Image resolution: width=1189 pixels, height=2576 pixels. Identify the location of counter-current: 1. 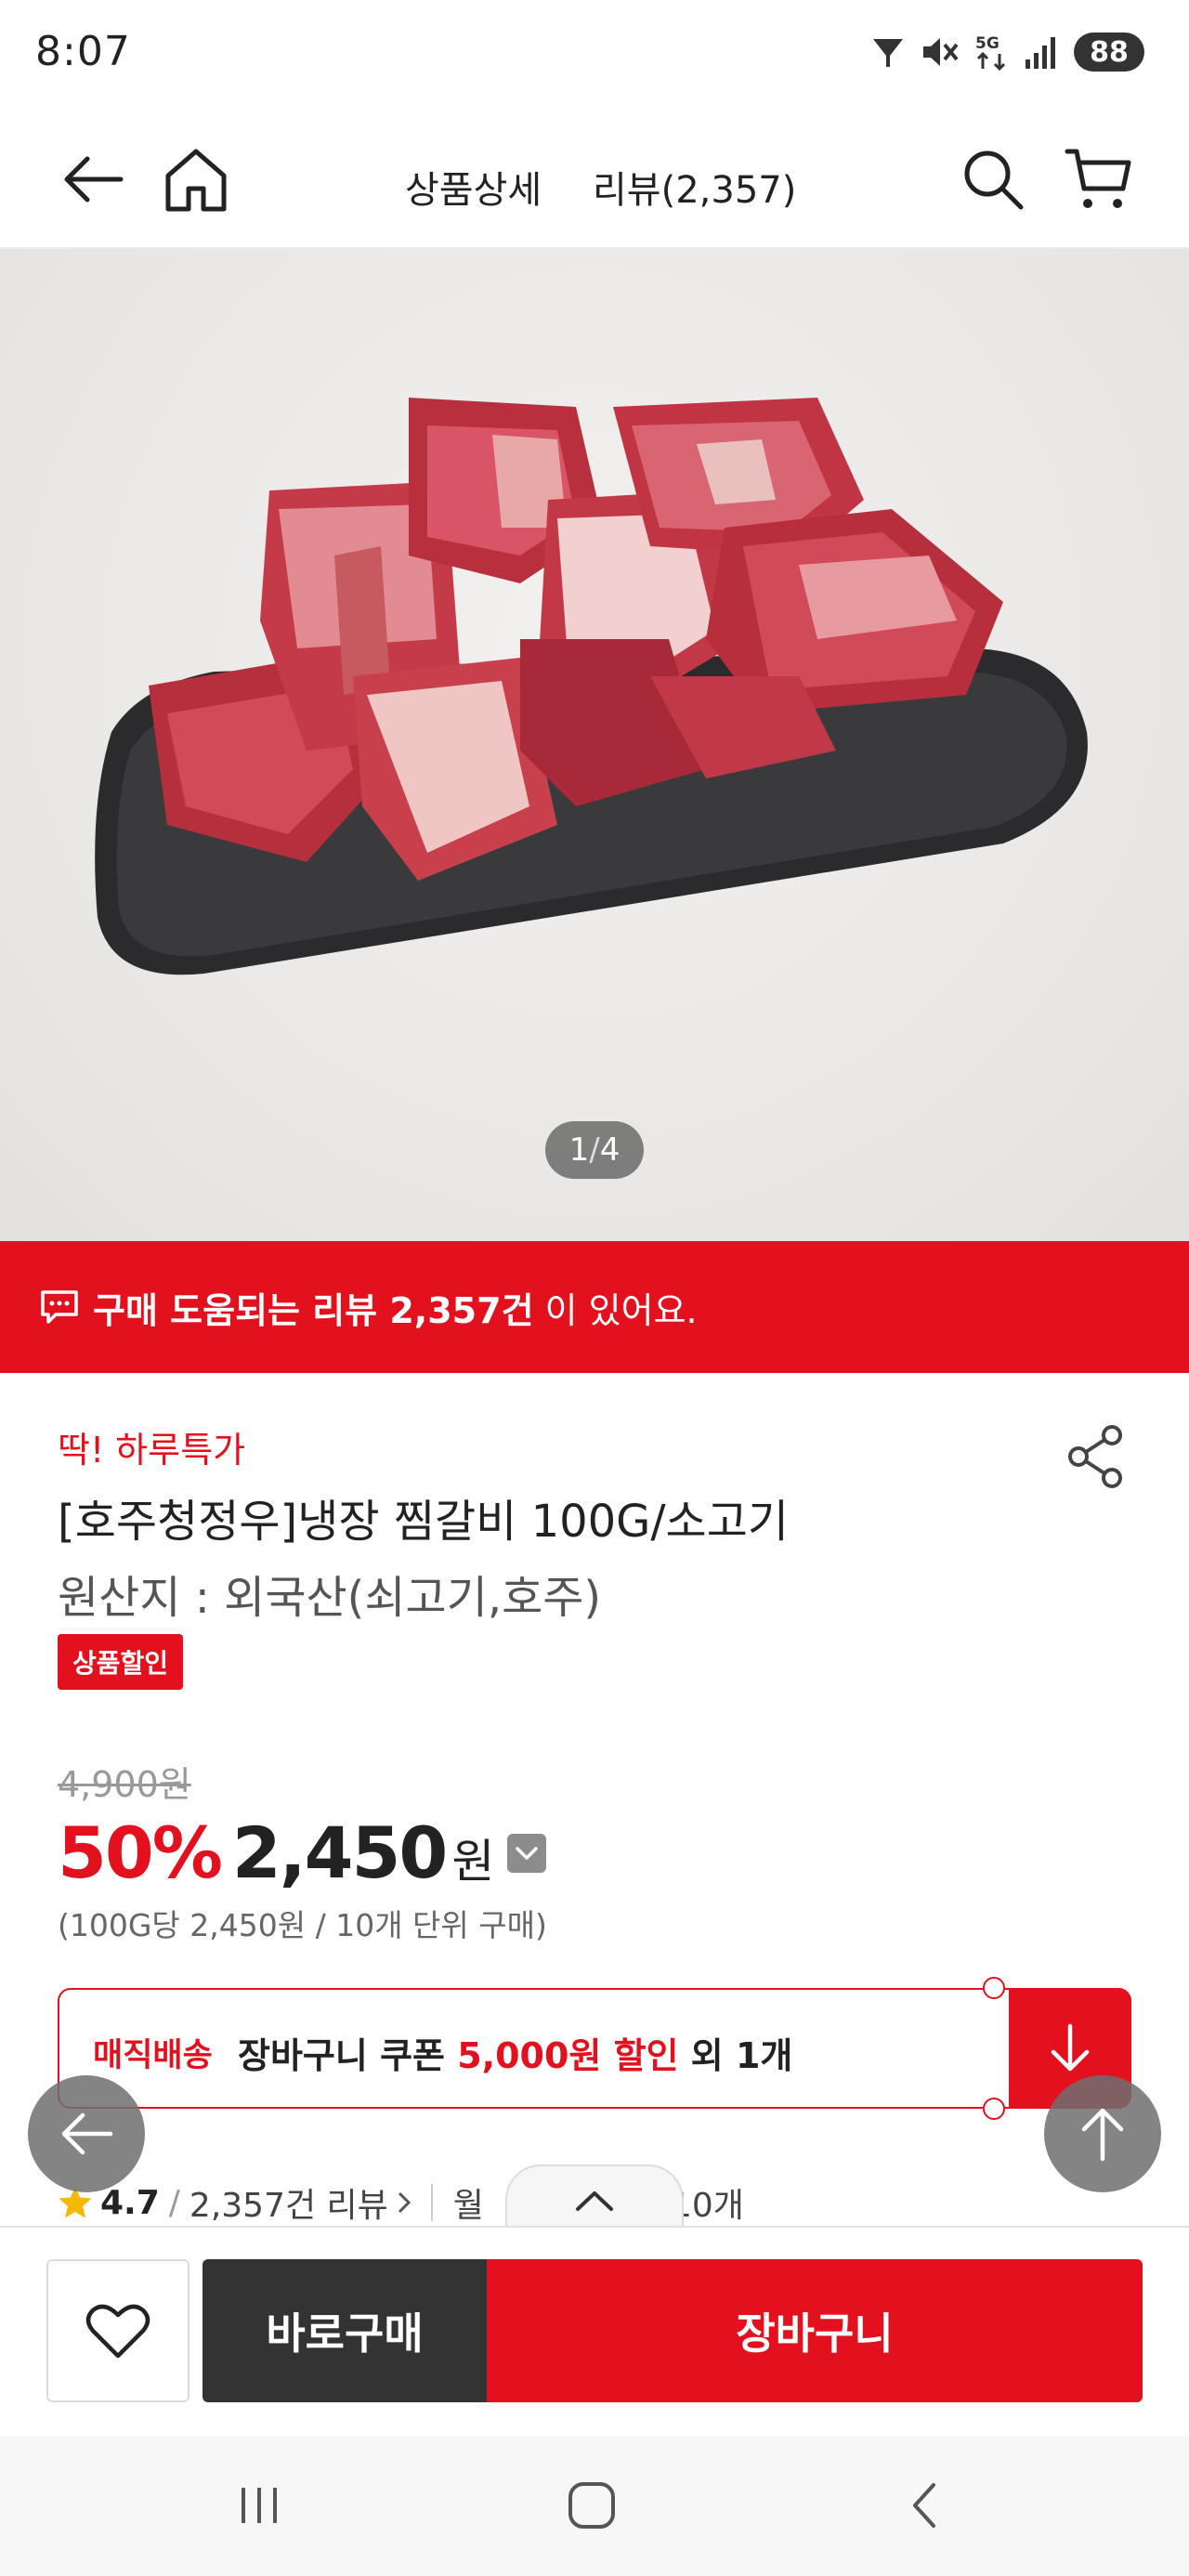
(579, 1150).